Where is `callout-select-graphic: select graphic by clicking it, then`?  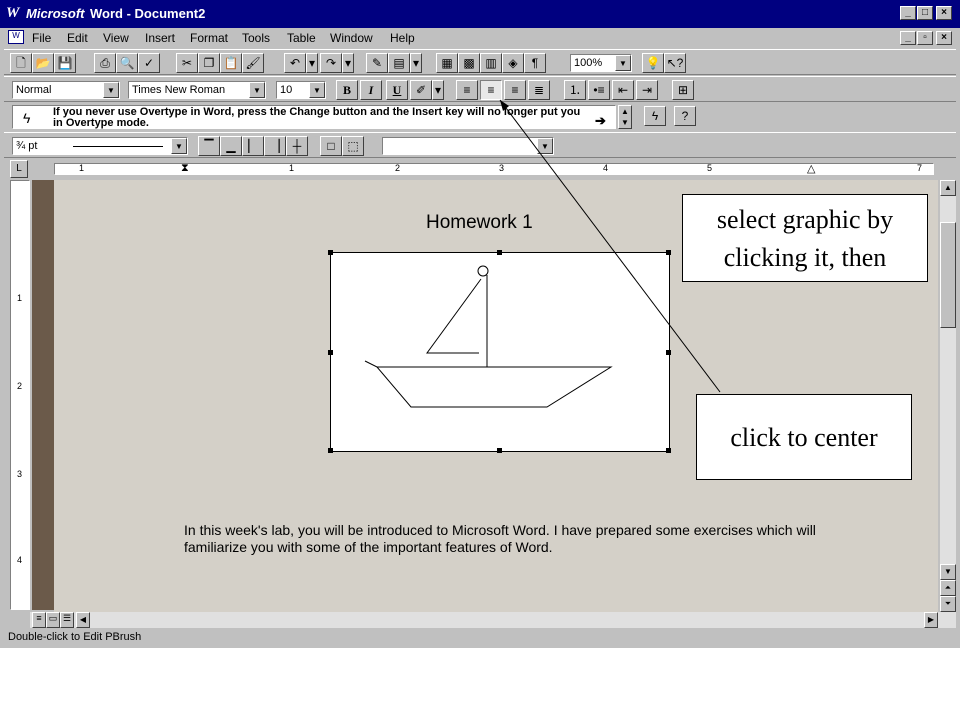
callout-select-graphic: select graphic by clicking it, then is located at coordinates (805, 238).